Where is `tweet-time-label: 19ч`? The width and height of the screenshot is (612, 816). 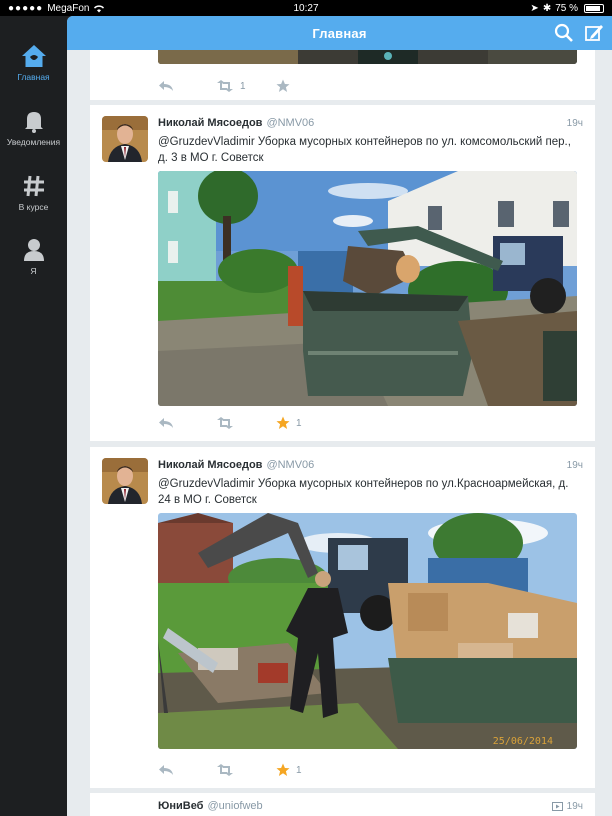
tweet-time-label: 19ч is located at coordinates (574, 806).